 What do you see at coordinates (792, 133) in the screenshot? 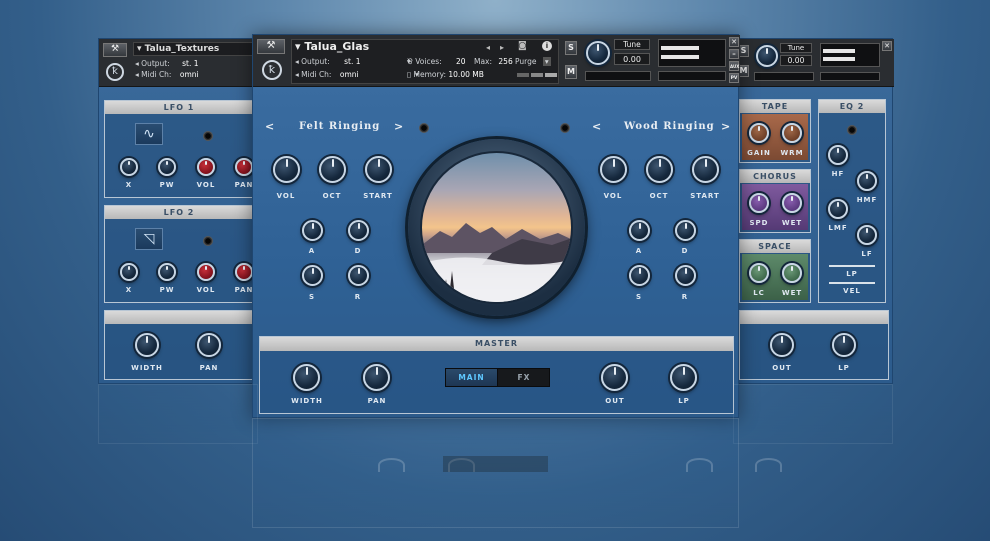
I see `tape-wrm-knob` at bounding box center [792, 133].